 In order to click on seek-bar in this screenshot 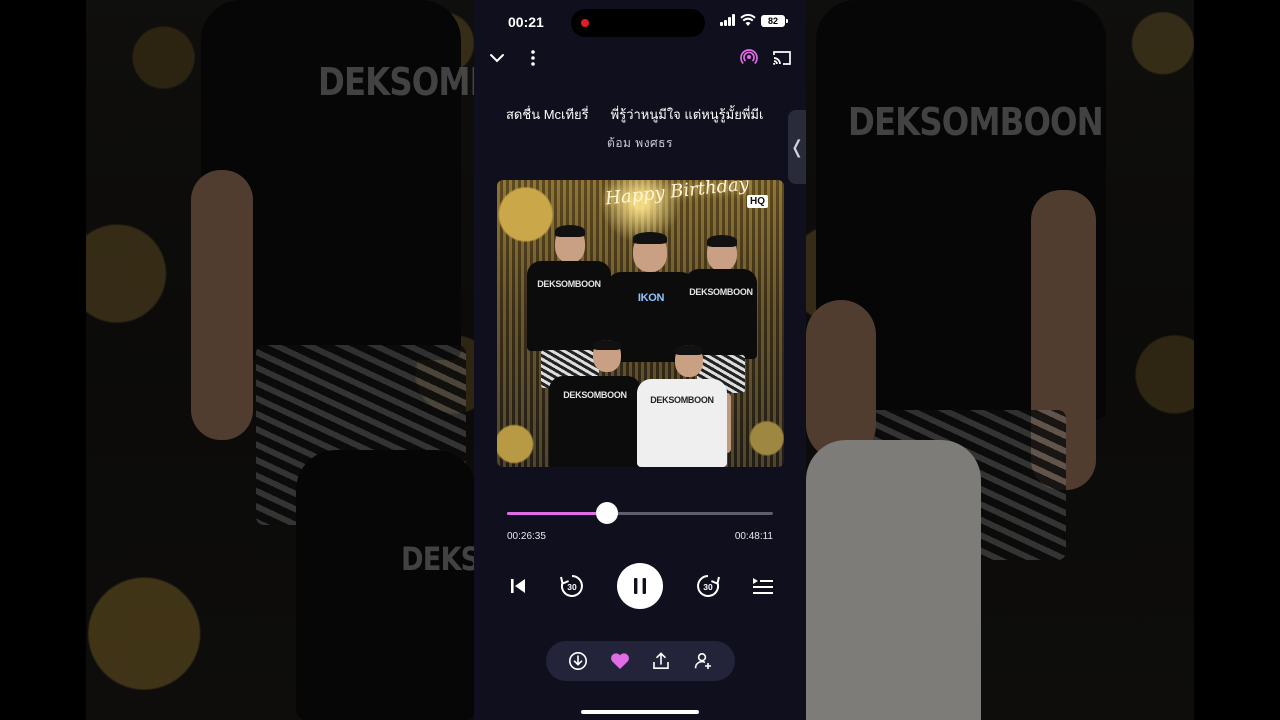, I will do `click(640, 513)`.